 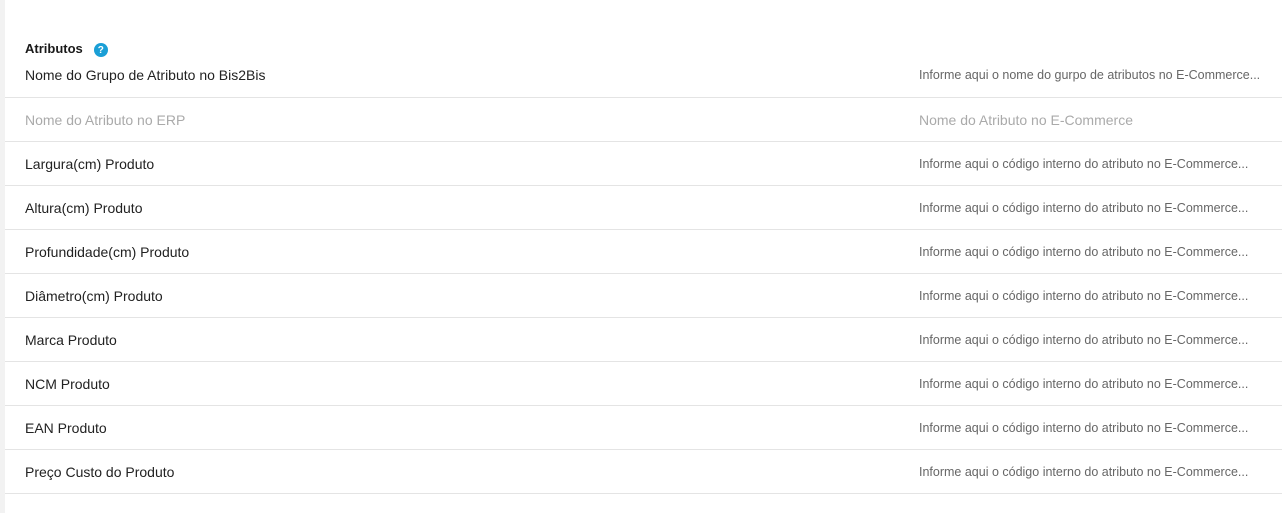 I want to click on attribute-row-preco-custo: Preço Custo do Produto, so click(x=643, y=472).